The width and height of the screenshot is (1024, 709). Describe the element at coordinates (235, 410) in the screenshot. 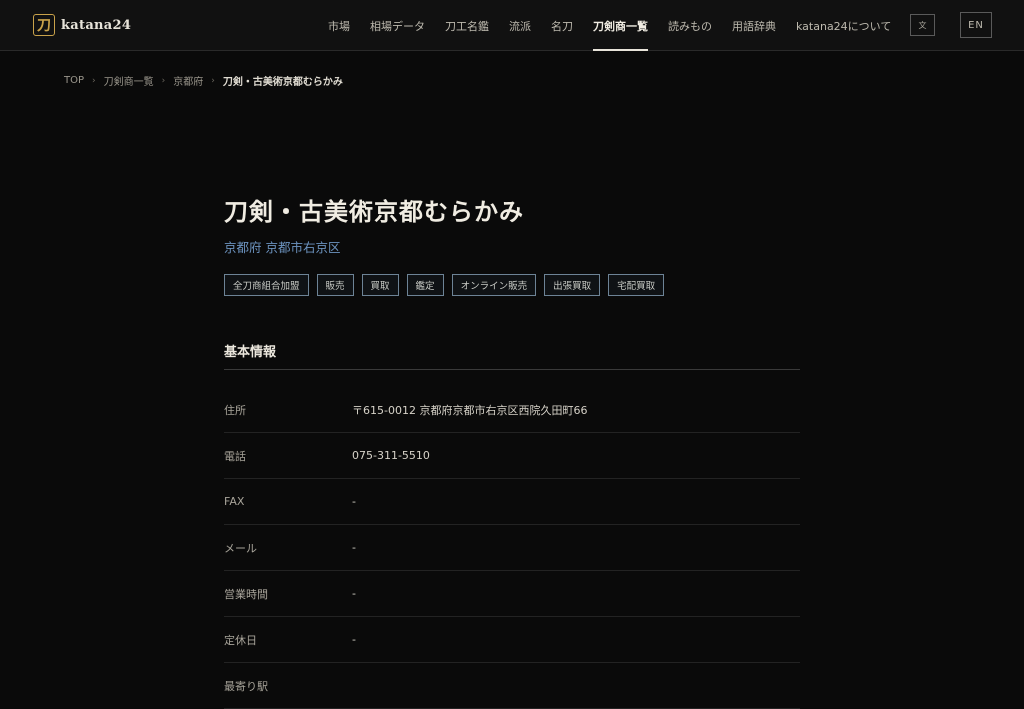

I see `info-label: 住所` at that location.